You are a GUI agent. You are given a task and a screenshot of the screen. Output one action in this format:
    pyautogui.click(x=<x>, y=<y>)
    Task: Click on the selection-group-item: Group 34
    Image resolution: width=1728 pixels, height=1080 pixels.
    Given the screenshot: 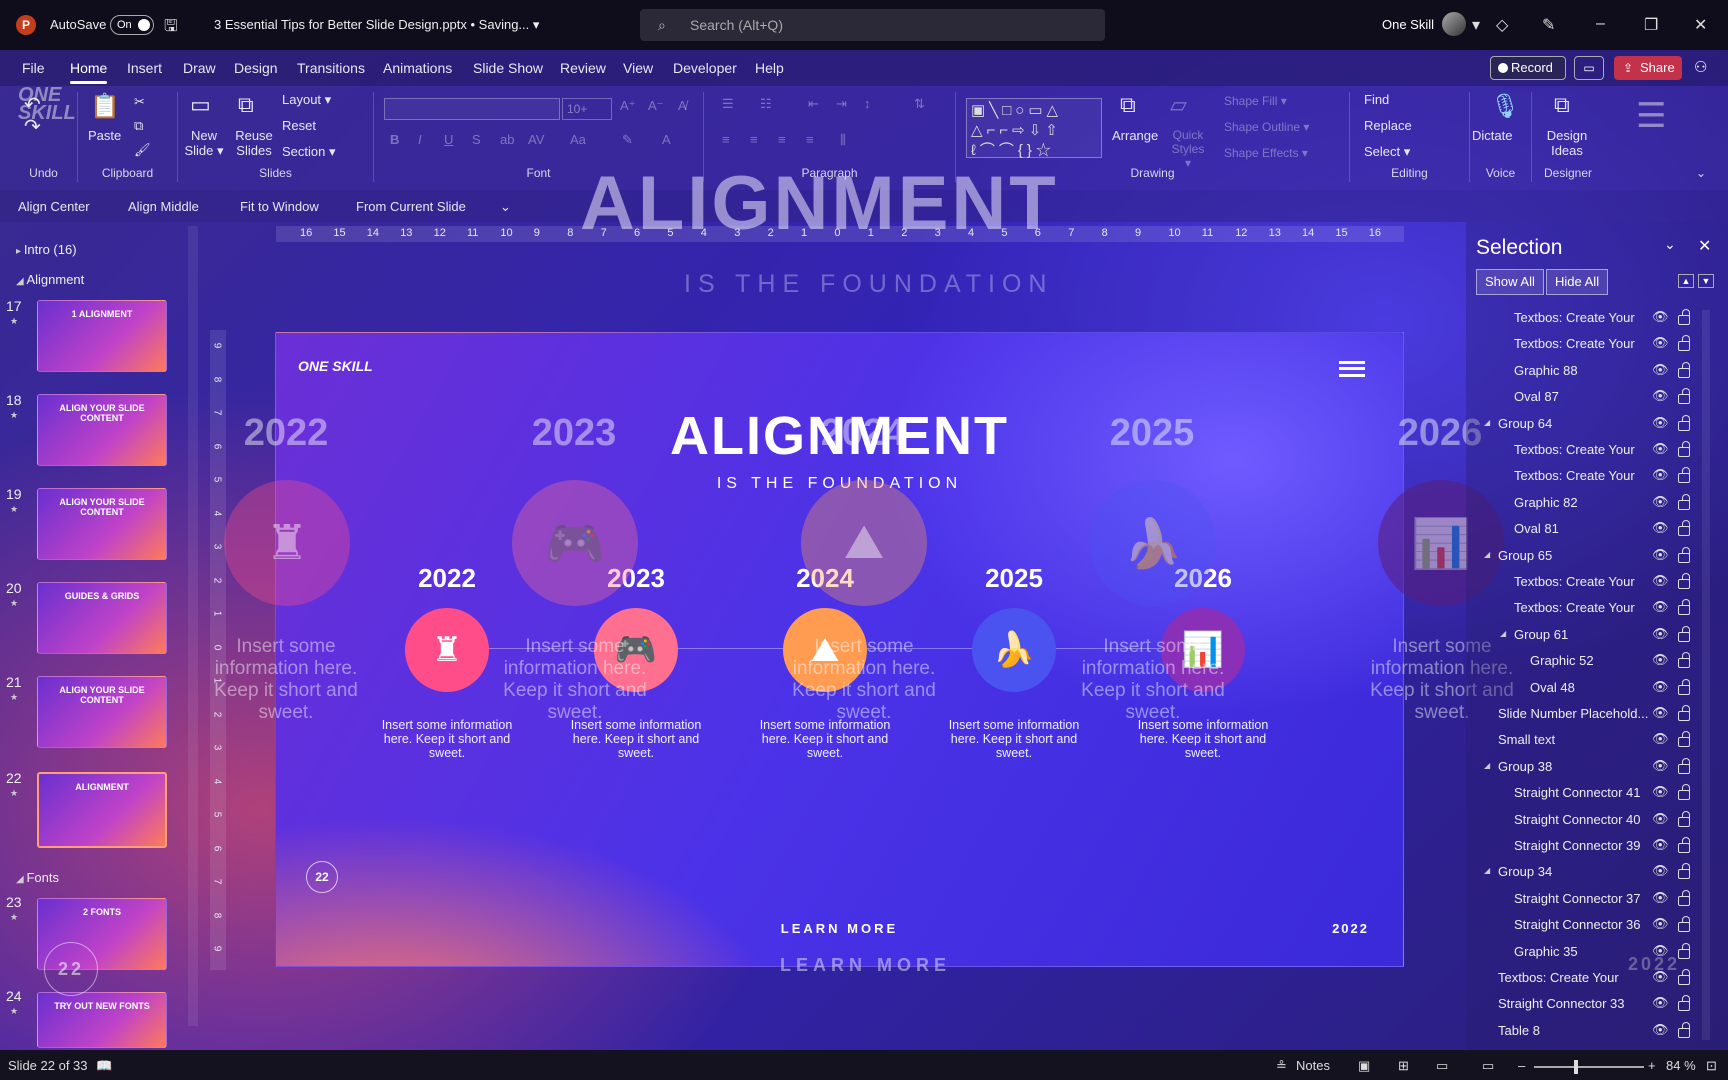 What is the action you would take?
    pyautogui.click(x=1518, y=871)
    